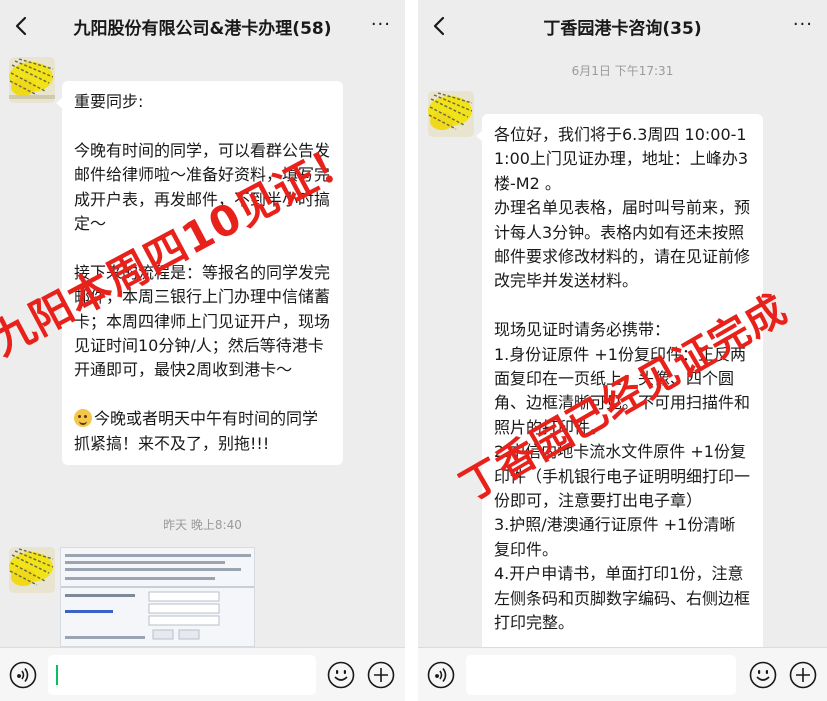 Image resolution: width=827 pixels, height=701 pixels. What do you see at coordinates (615, 537) in the screenshot?
I see `message-line: 3.护照/港澳通行证原件 +1份清晰复印件。` at bounding box center [615, 537].